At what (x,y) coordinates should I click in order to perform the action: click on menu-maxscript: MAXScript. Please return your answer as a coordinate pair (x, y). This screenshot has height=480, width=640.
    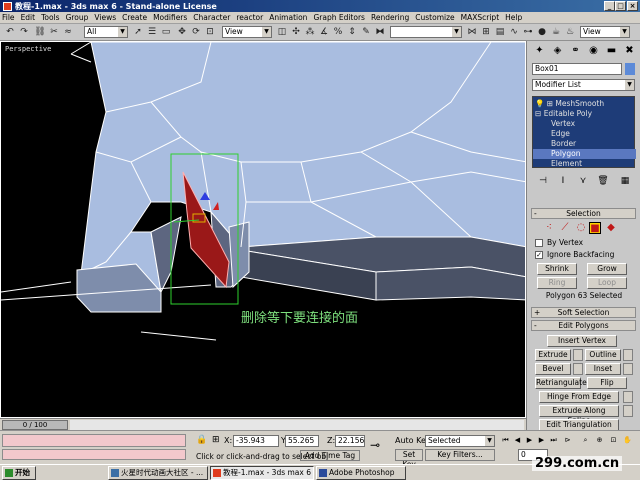
    Looking at the image, I should click on (480, 17).